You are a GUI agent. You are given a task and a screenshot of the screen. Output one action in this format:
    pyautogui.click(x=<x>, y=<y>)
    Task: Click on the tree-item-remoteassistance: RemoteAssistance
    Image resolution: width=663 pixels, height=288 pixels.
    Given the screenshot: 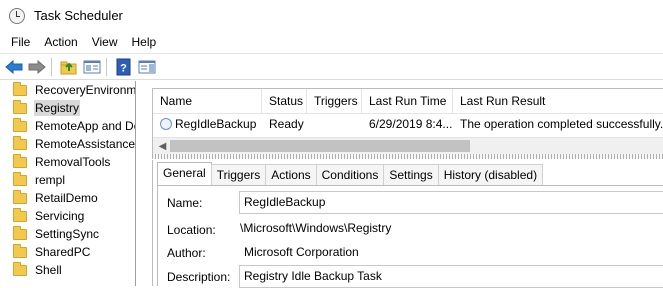 What is the action you would take?
    pyautogui.click(x=67, y=144)
    